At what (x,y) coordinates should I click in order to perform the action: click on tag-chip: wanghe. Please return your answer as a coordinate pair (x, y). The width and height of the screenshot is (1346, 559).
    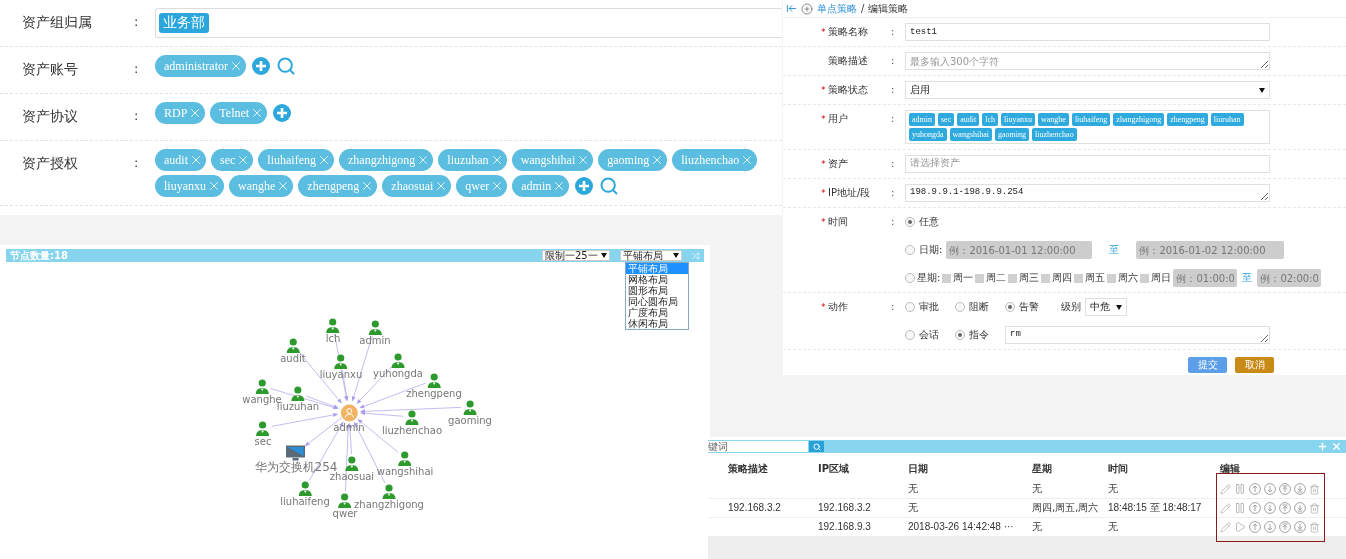
    Looking at the image, I should click on (261, 186).